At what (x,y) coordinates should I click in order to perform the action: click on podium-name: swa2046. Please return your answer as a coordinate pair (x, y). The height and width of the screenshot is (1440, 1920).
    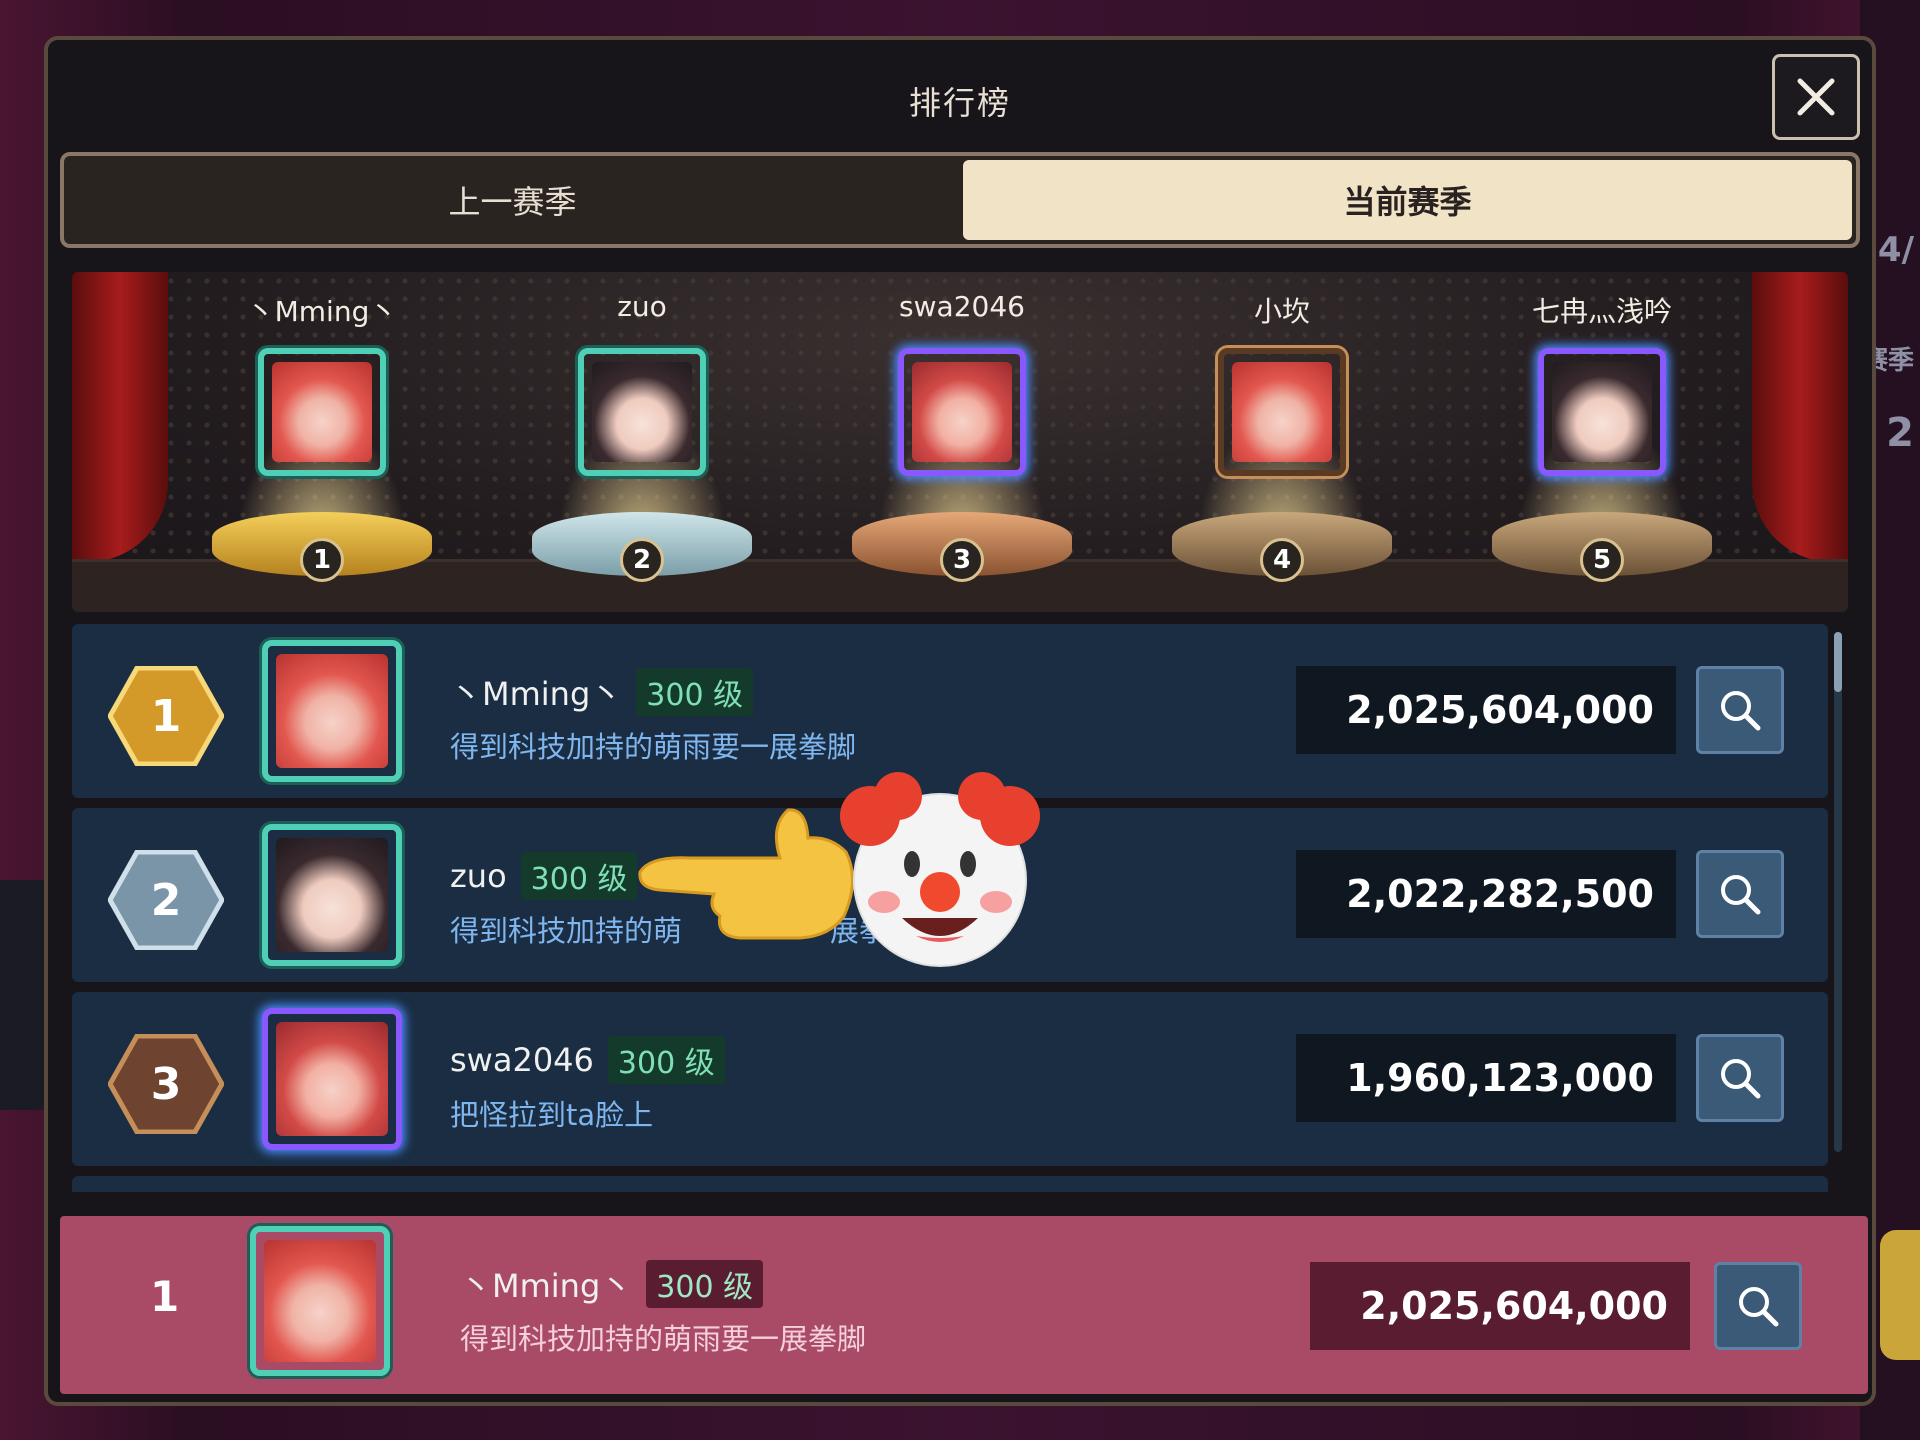
    Looking at the image, I should click on (962, 306).